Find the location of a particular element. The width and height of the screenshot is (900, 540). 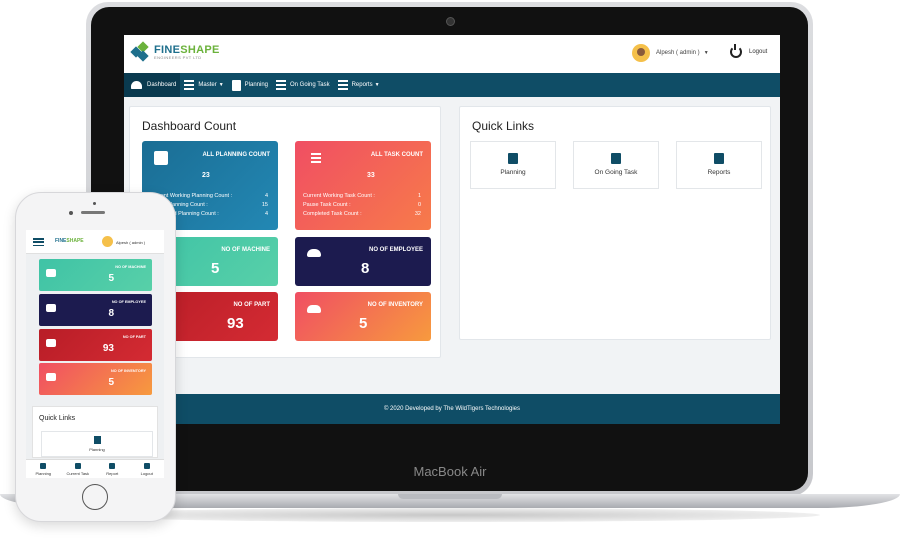

nav-dashboard: Dashboard is located at coordinates (152, 85).